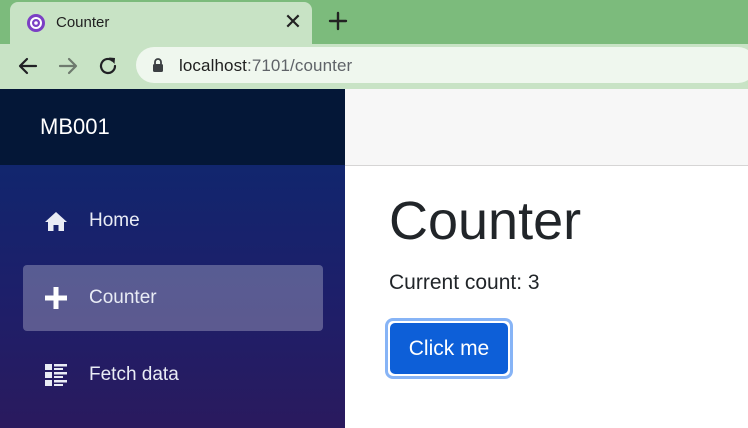 Image resolution: width=748 pixels, height=428 pixels. I want to click on browser-tab-strip: Counter ✕, so click(374, 22).